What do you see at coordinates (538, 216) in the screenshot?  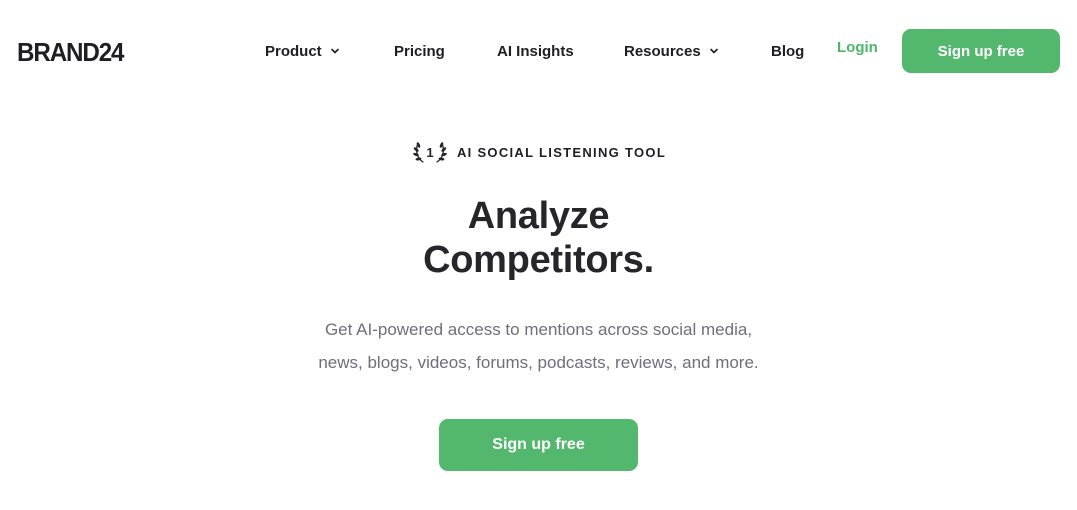 I see `hero-headline-line: Analyze` at bounding box center [538, 216].